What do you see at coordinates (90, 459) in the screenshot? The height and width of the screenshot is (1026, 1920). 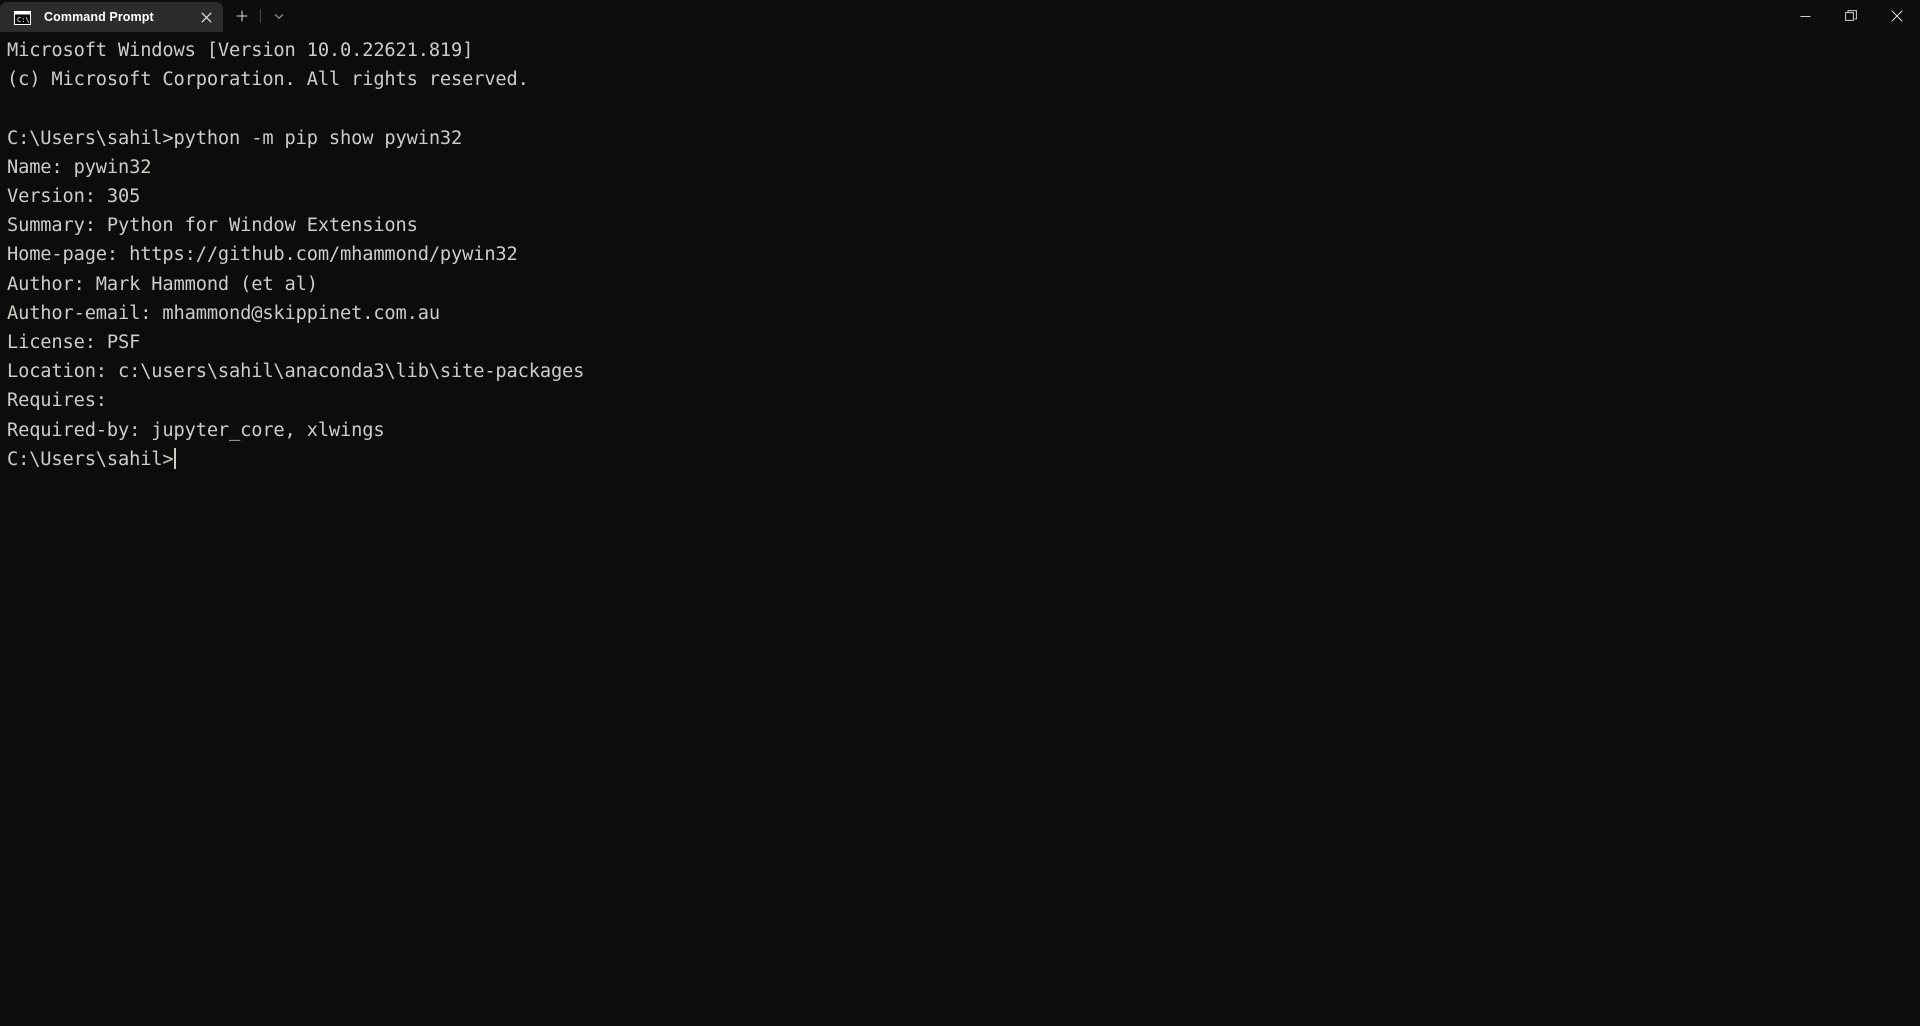 I see `console-prompt: C:\Users\sahil>` at bounding box center [90, 459].